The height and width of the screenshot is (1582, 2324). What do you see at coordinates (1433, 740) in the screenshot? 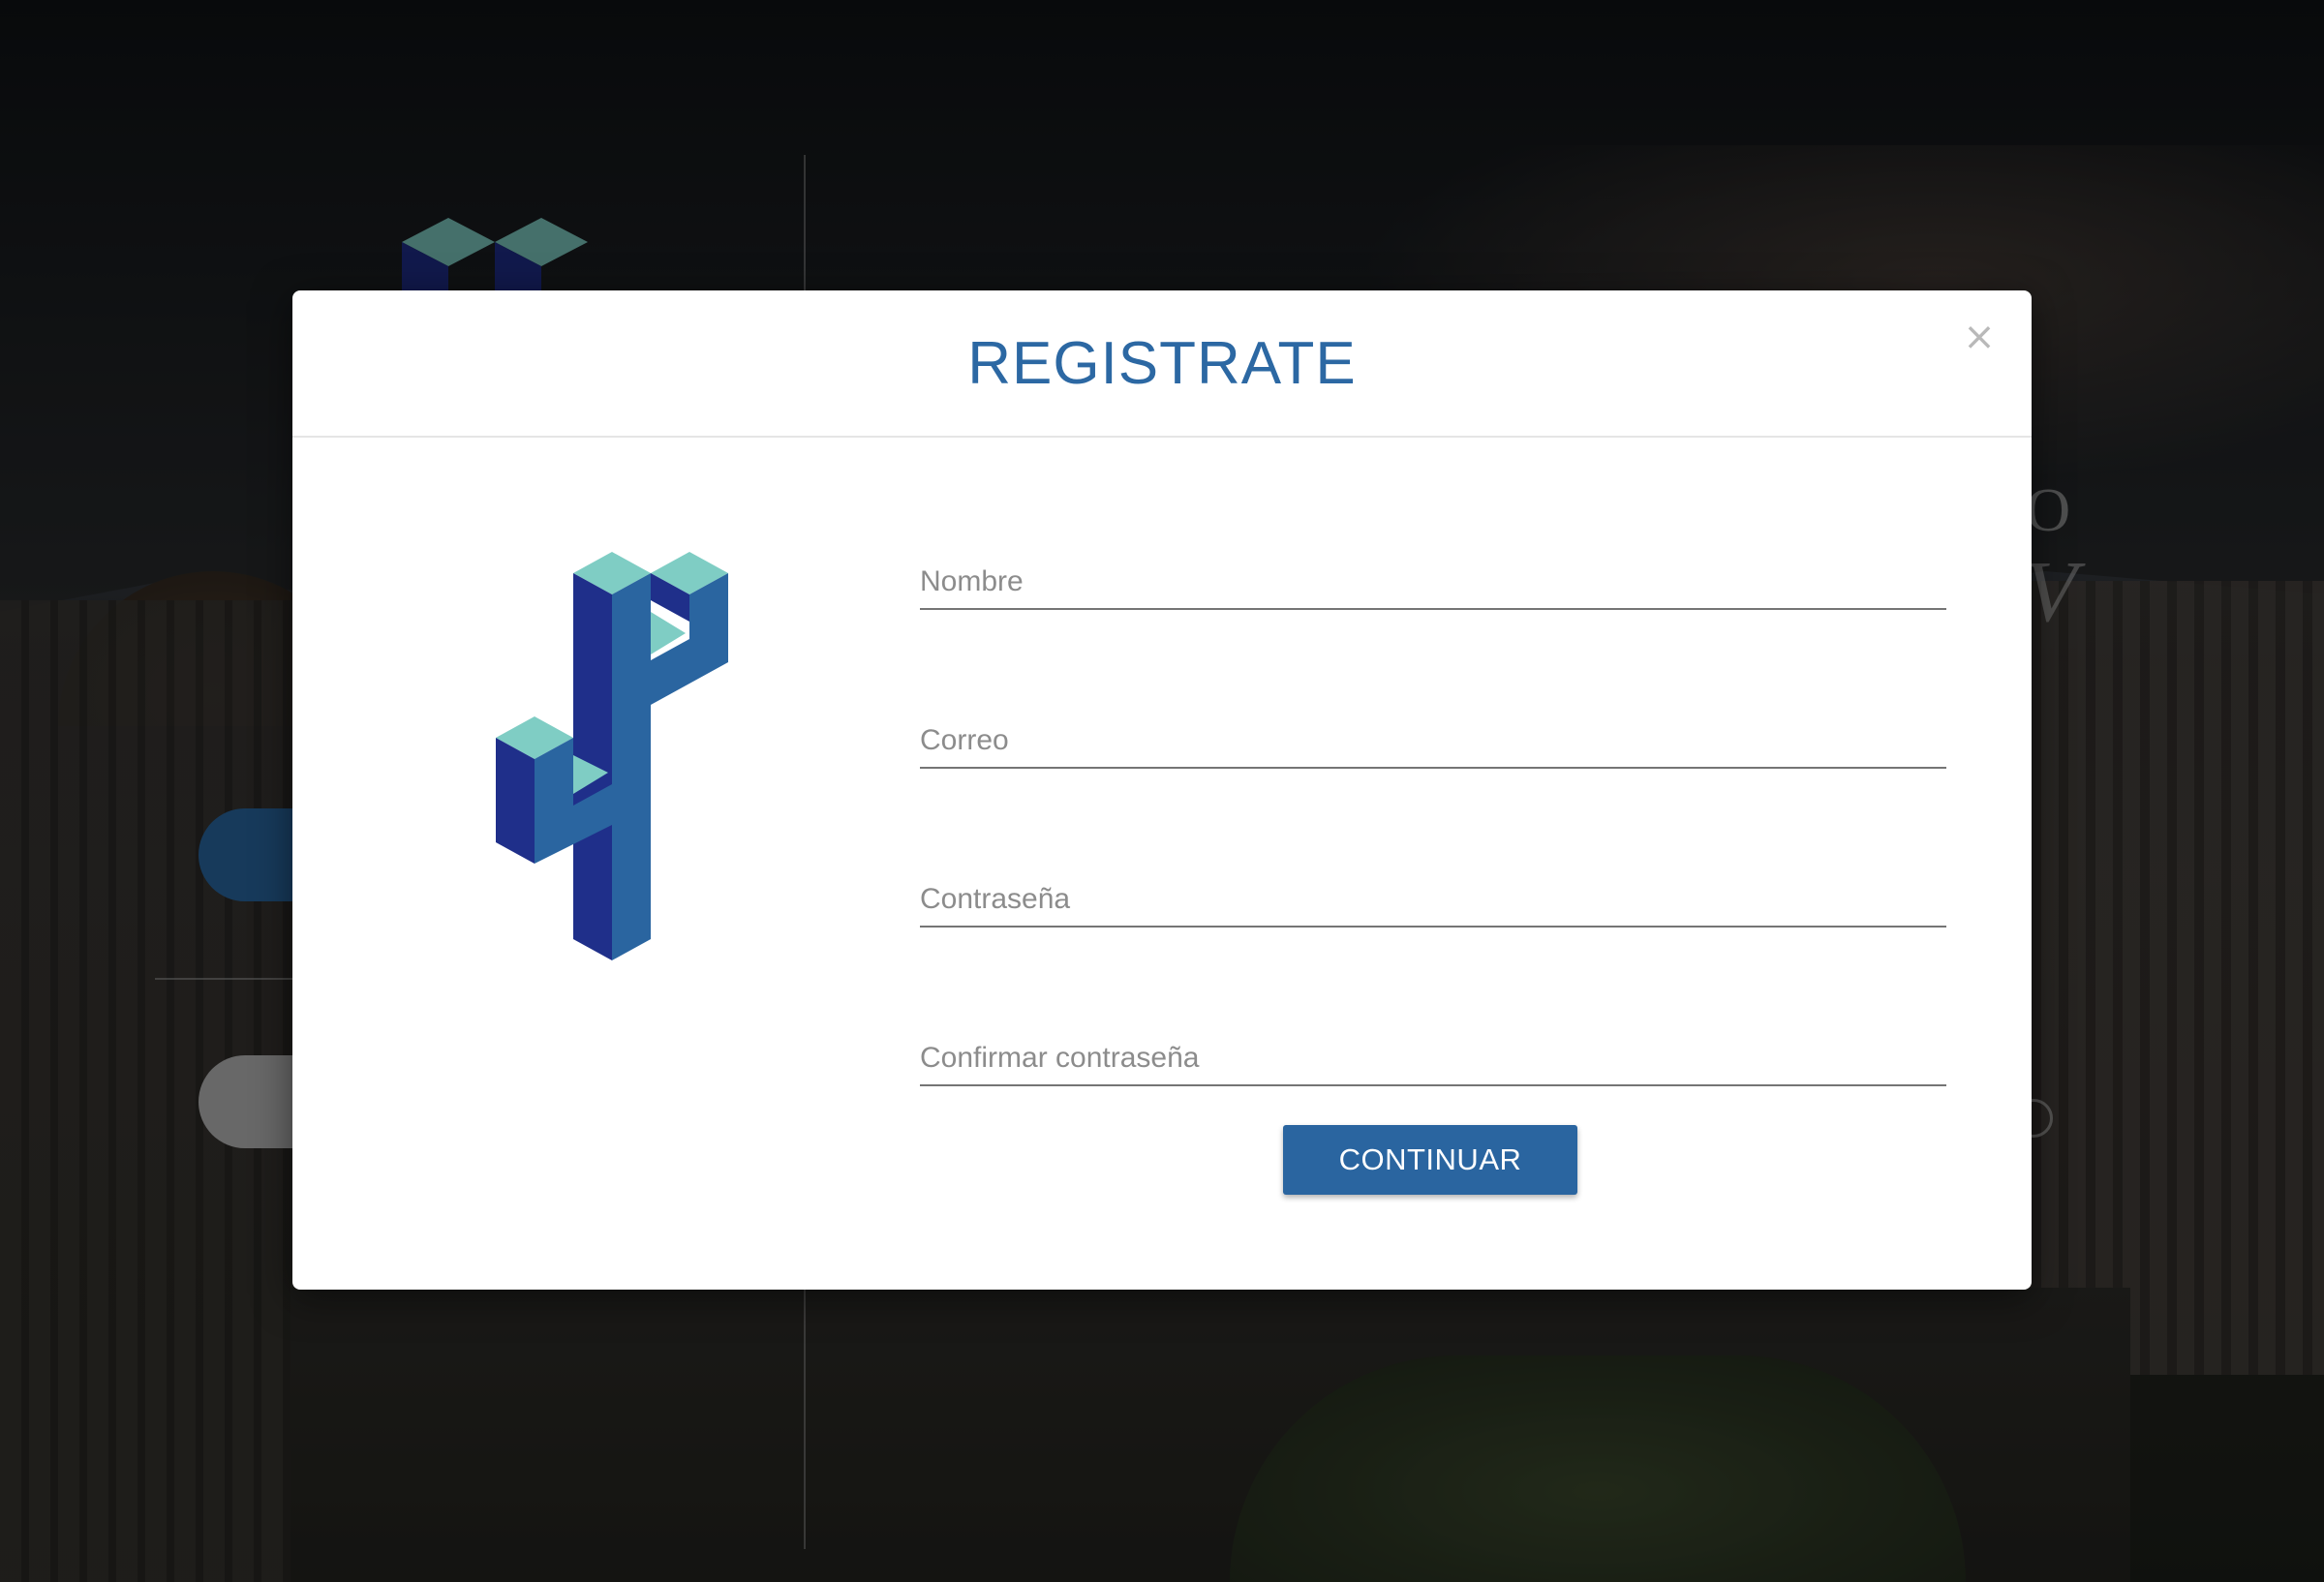
I see `email-input` at bounding box center [1433, 740].